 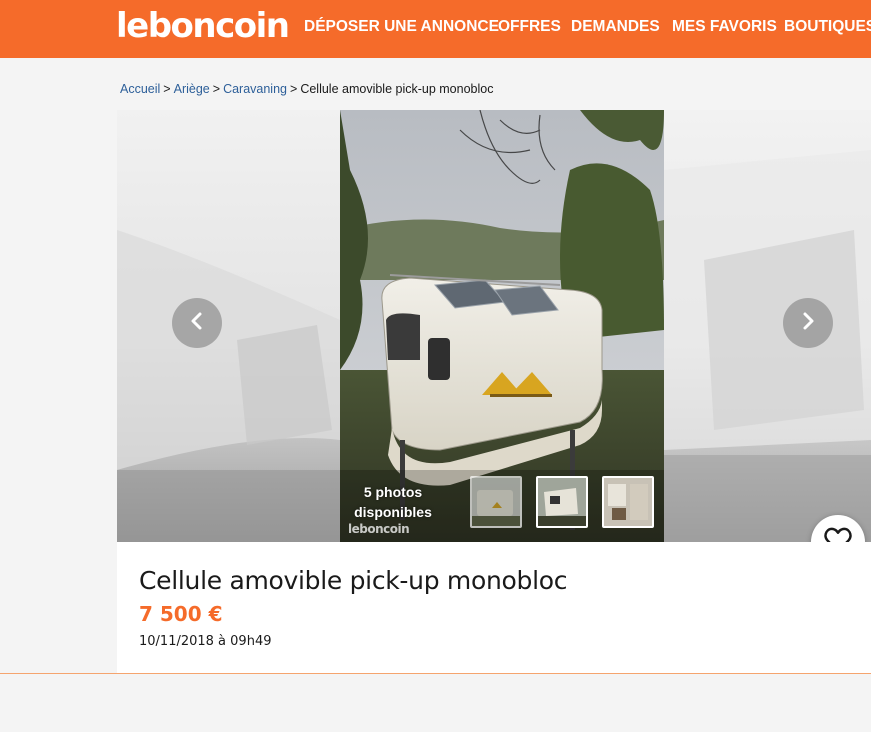 What do you see at coordinates (435, 673) in the screenshot?
I see `section-divider` at bounding box center [435, 673].